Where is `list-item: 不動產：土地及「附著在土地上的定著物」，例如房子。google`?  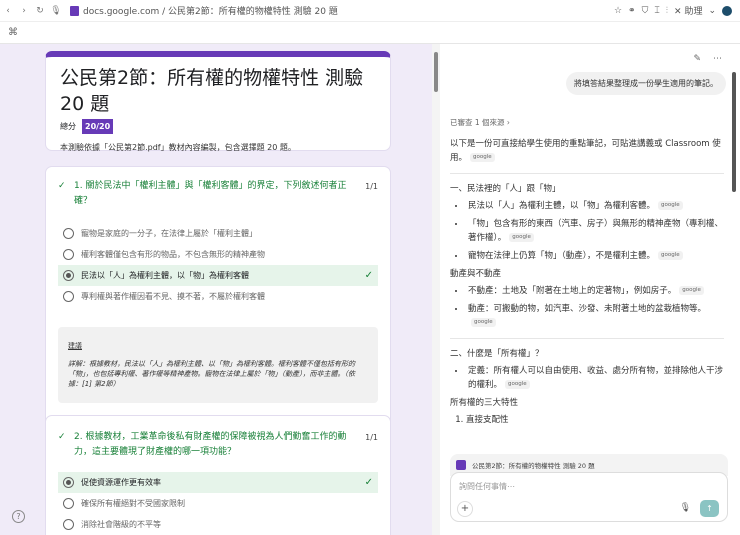
list-item: 不動產：土地及「附著在土地上的定著物」，例如房子。google is located at coordinates (595, 291).